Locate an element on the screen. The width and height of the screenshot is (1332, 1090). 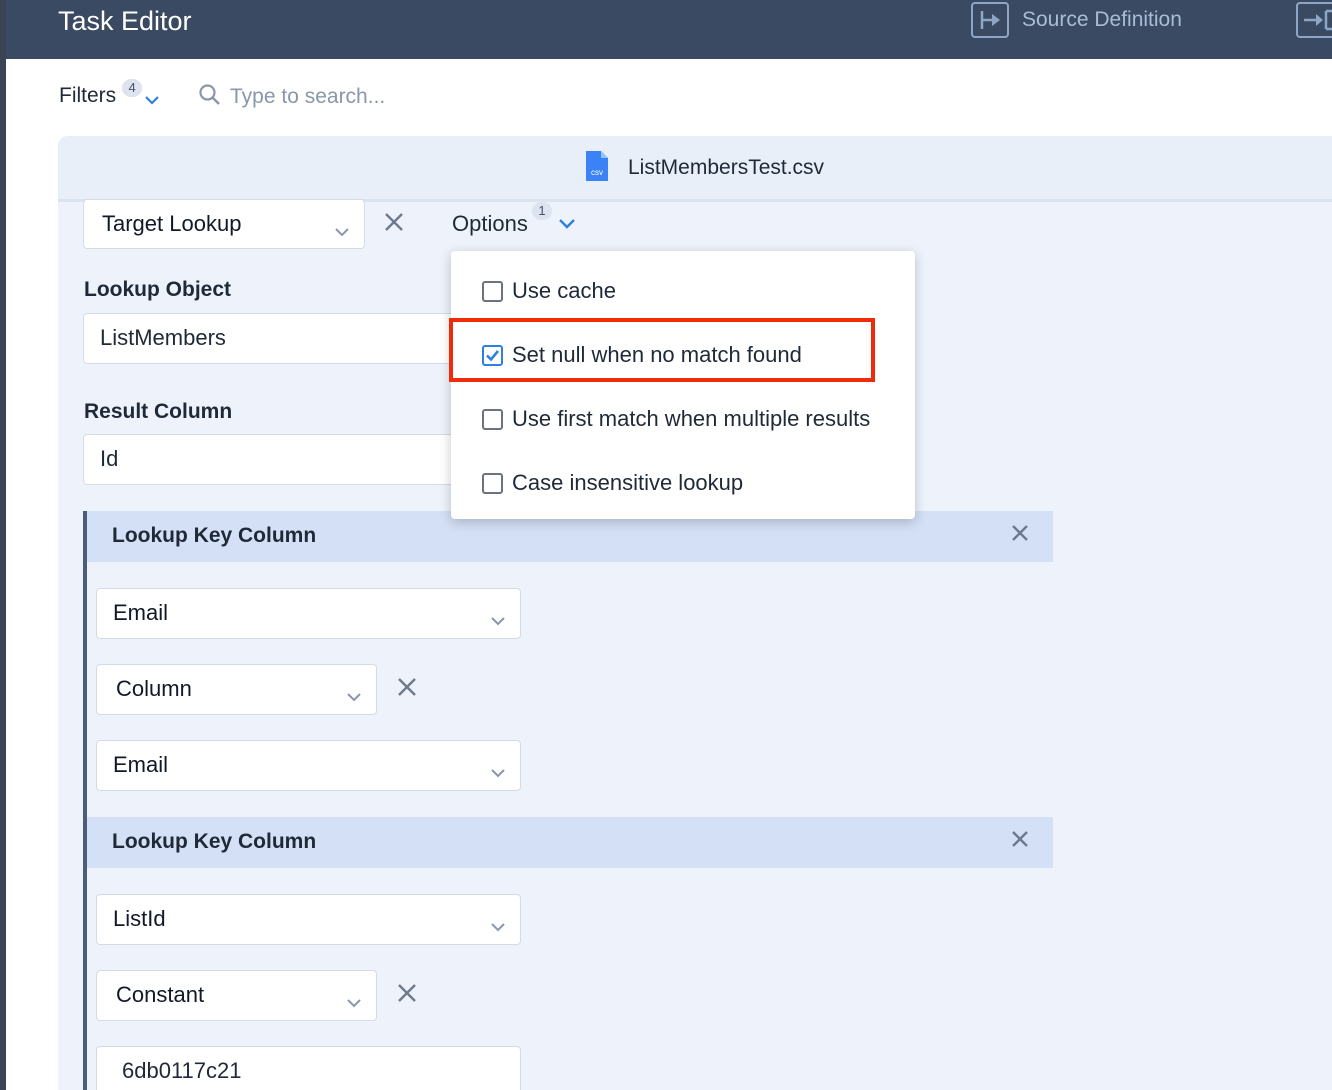
csv-file-icon: csv is located at coordinates (597, 168).